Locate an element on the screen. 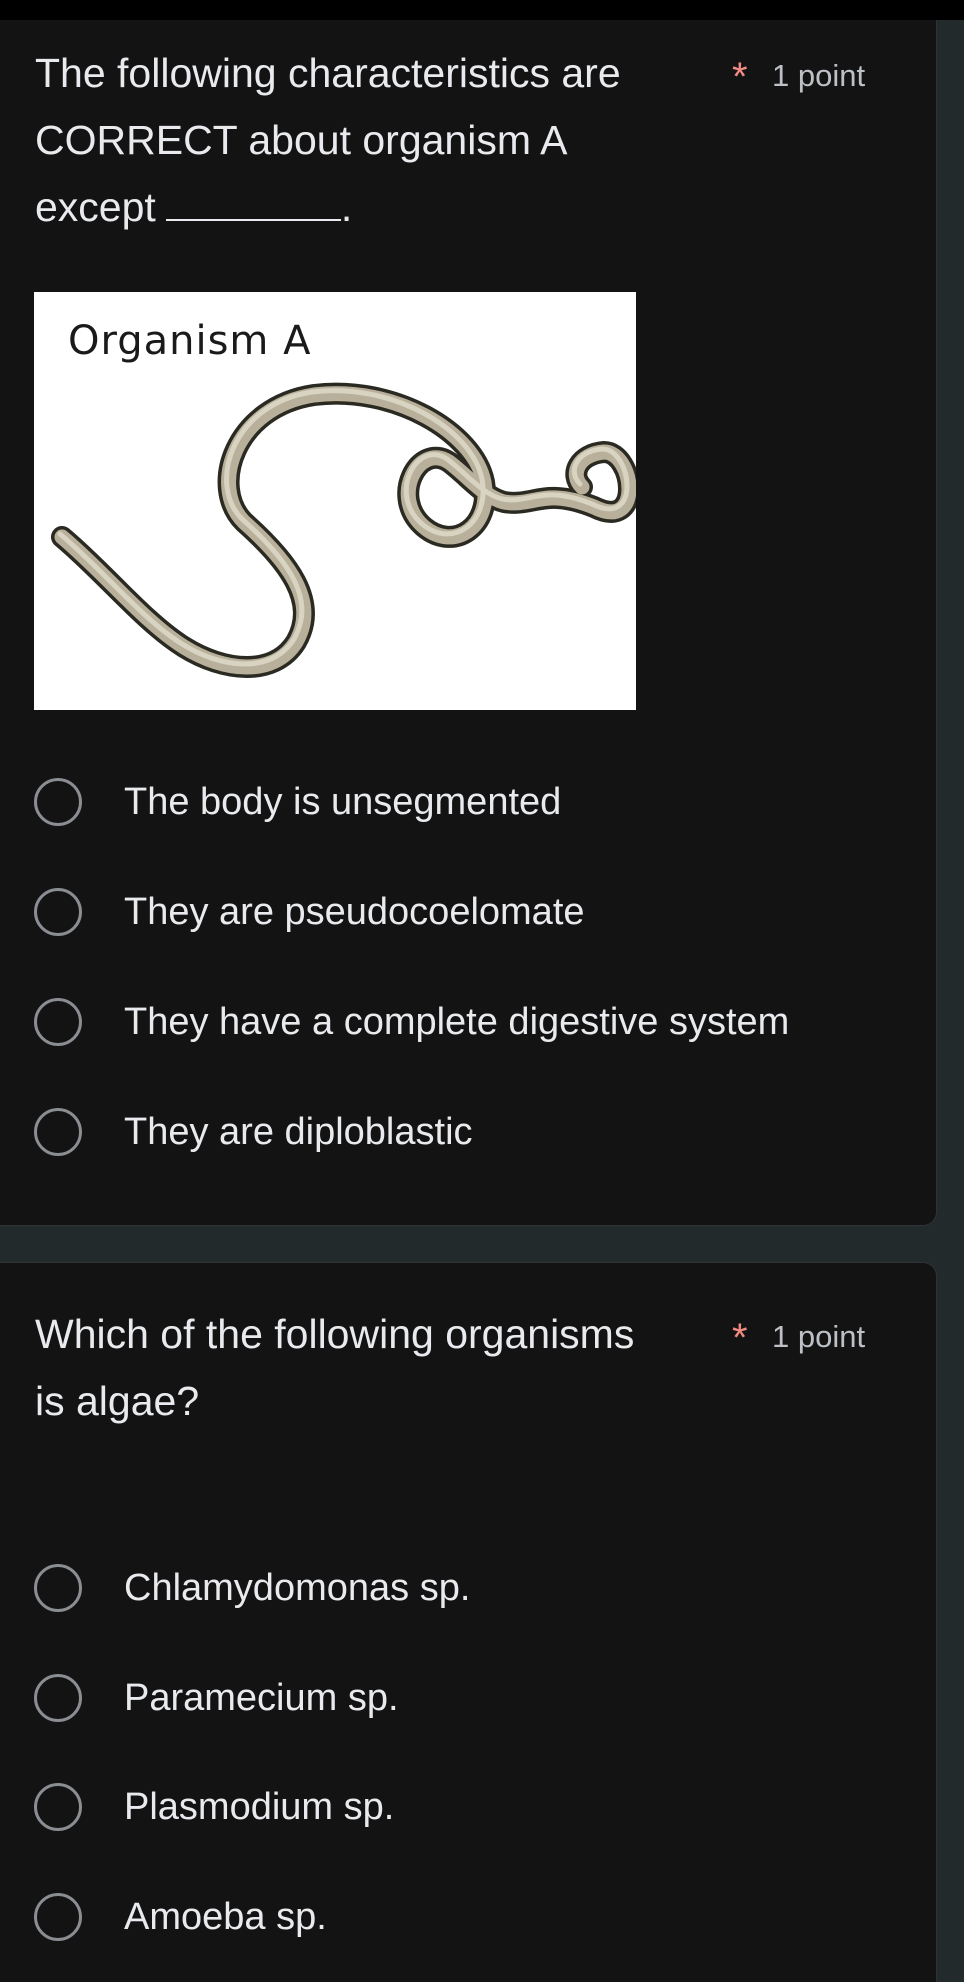 Image resolution: width=964 pixels, height=1982 pixels. question-title-line-2: CORRECT about organism A is located at coordinates (301, 140).